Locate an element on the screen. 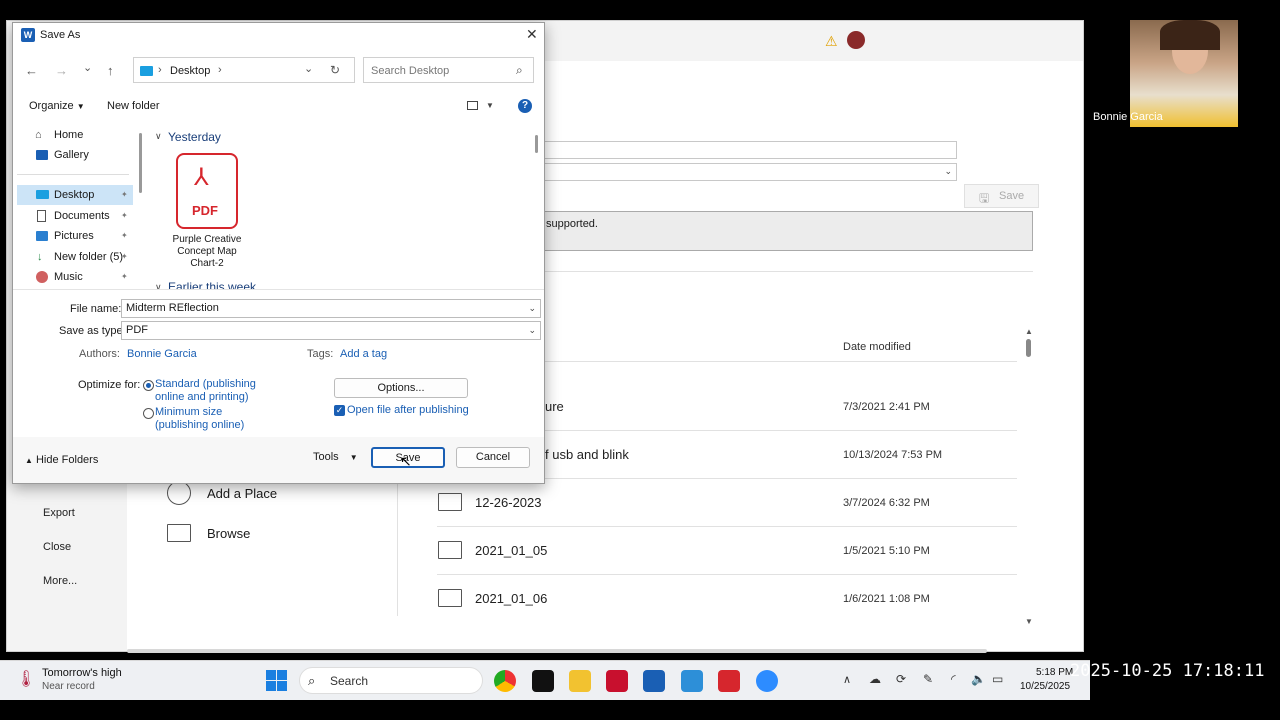 This screenshot has height=720, width=1280. breadcrumb: Desktop is located at coordinates (190, 71).